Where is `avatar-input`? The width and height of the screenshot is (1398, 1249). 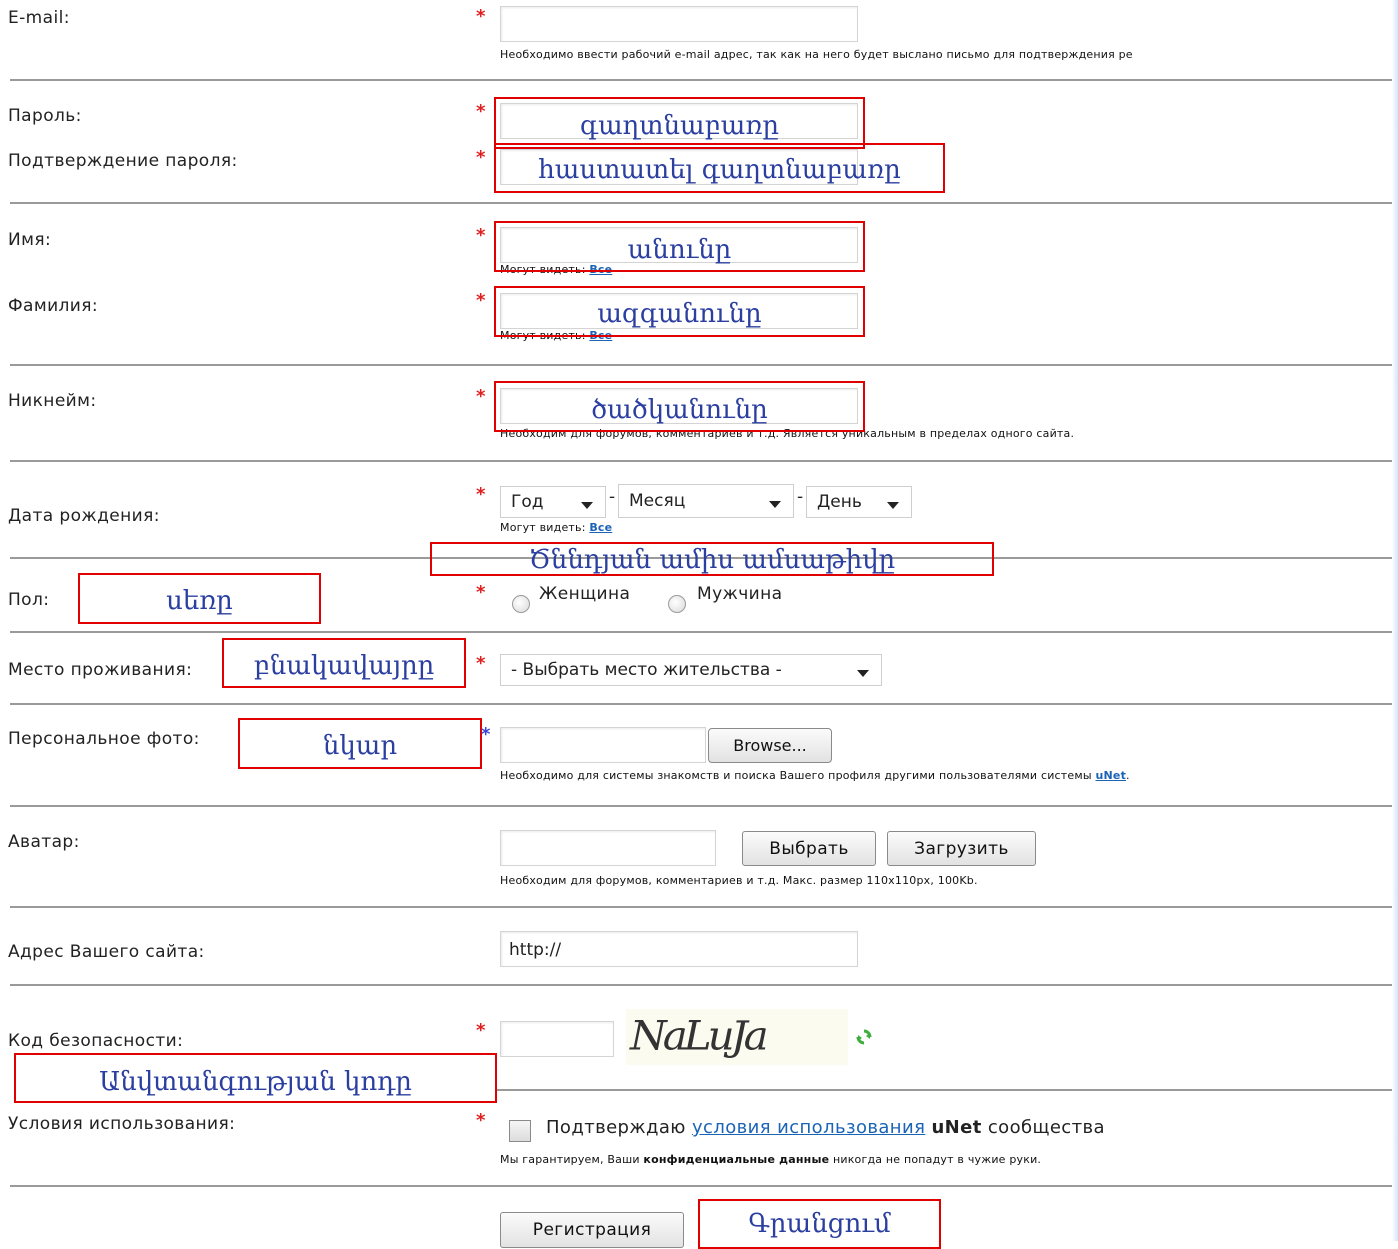
avatar-input is located at coordinates (608, 848).